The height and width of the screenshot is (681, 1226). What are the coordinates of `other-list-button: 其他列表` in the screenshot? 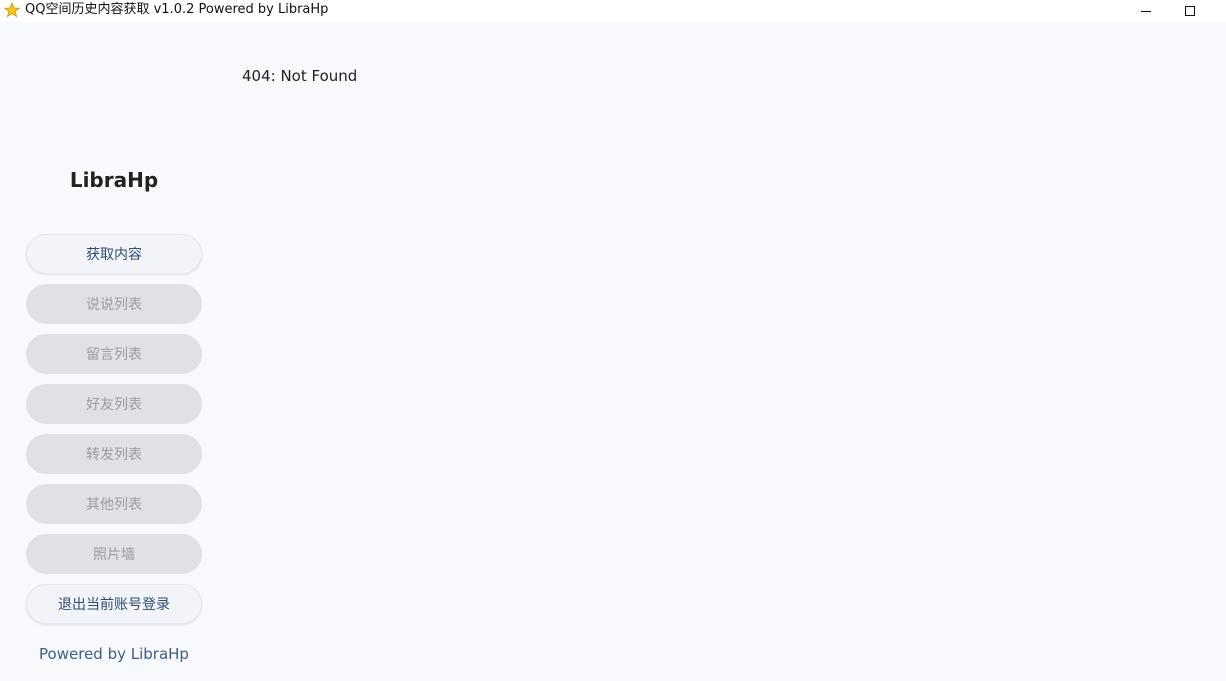 It's located at (114, 504).